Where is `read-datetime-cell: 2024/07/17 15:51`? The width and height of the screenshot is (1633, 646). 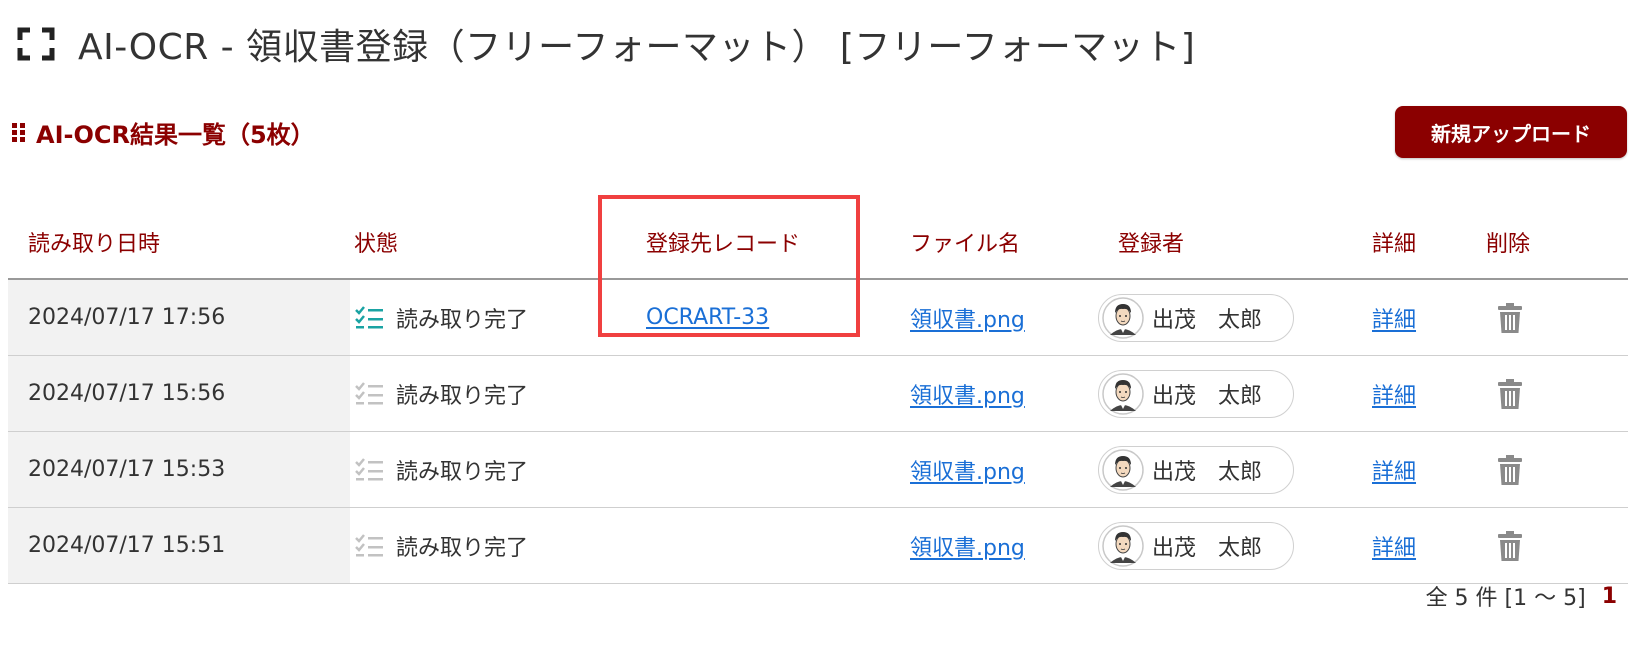
read-datetime-cell: 2024/07/17 15:51 is located at coordinates (179, 545).